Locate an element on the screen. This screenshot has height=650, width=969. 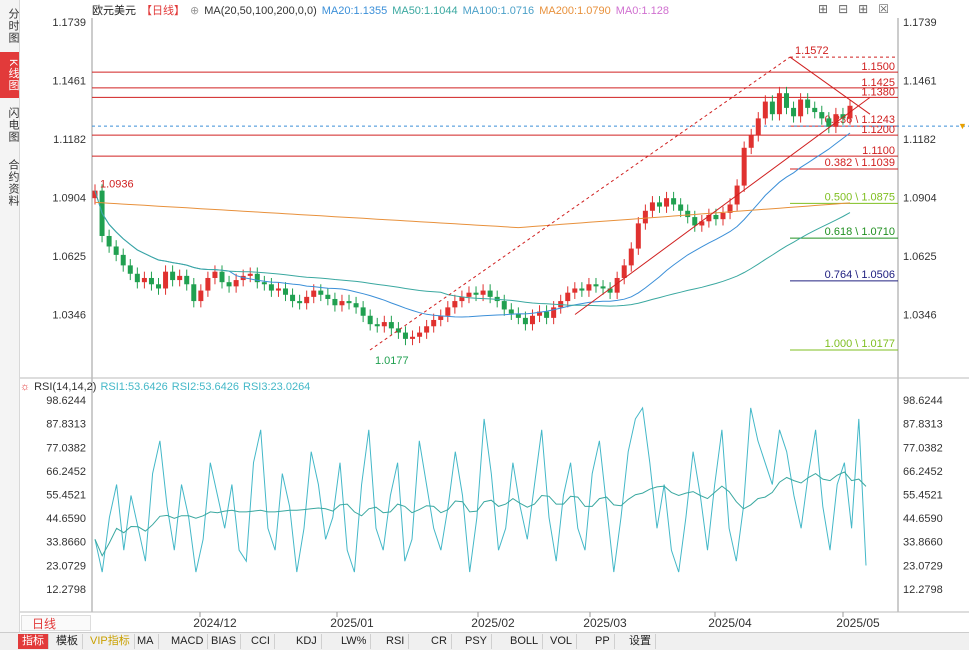
indicator-12: BOLL is located at coordinates (525, 641).